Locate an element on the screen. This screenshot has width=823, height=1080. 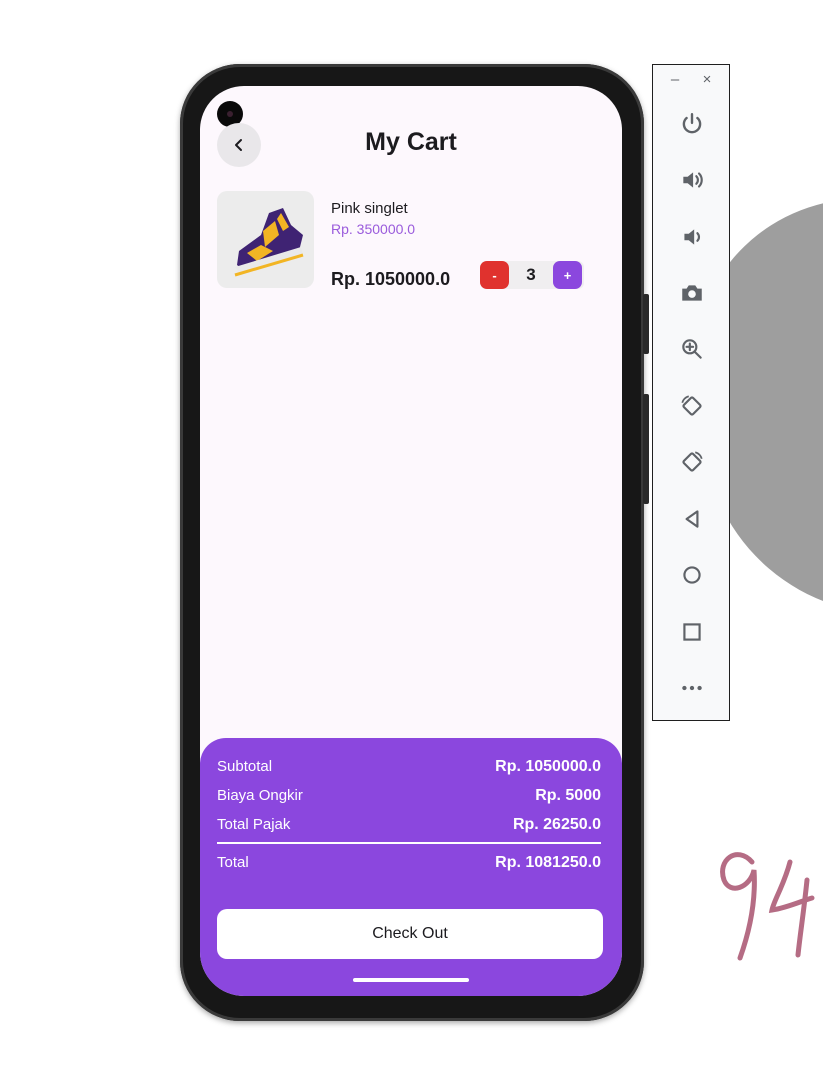
power-icon is located at coordinates (692, 123).